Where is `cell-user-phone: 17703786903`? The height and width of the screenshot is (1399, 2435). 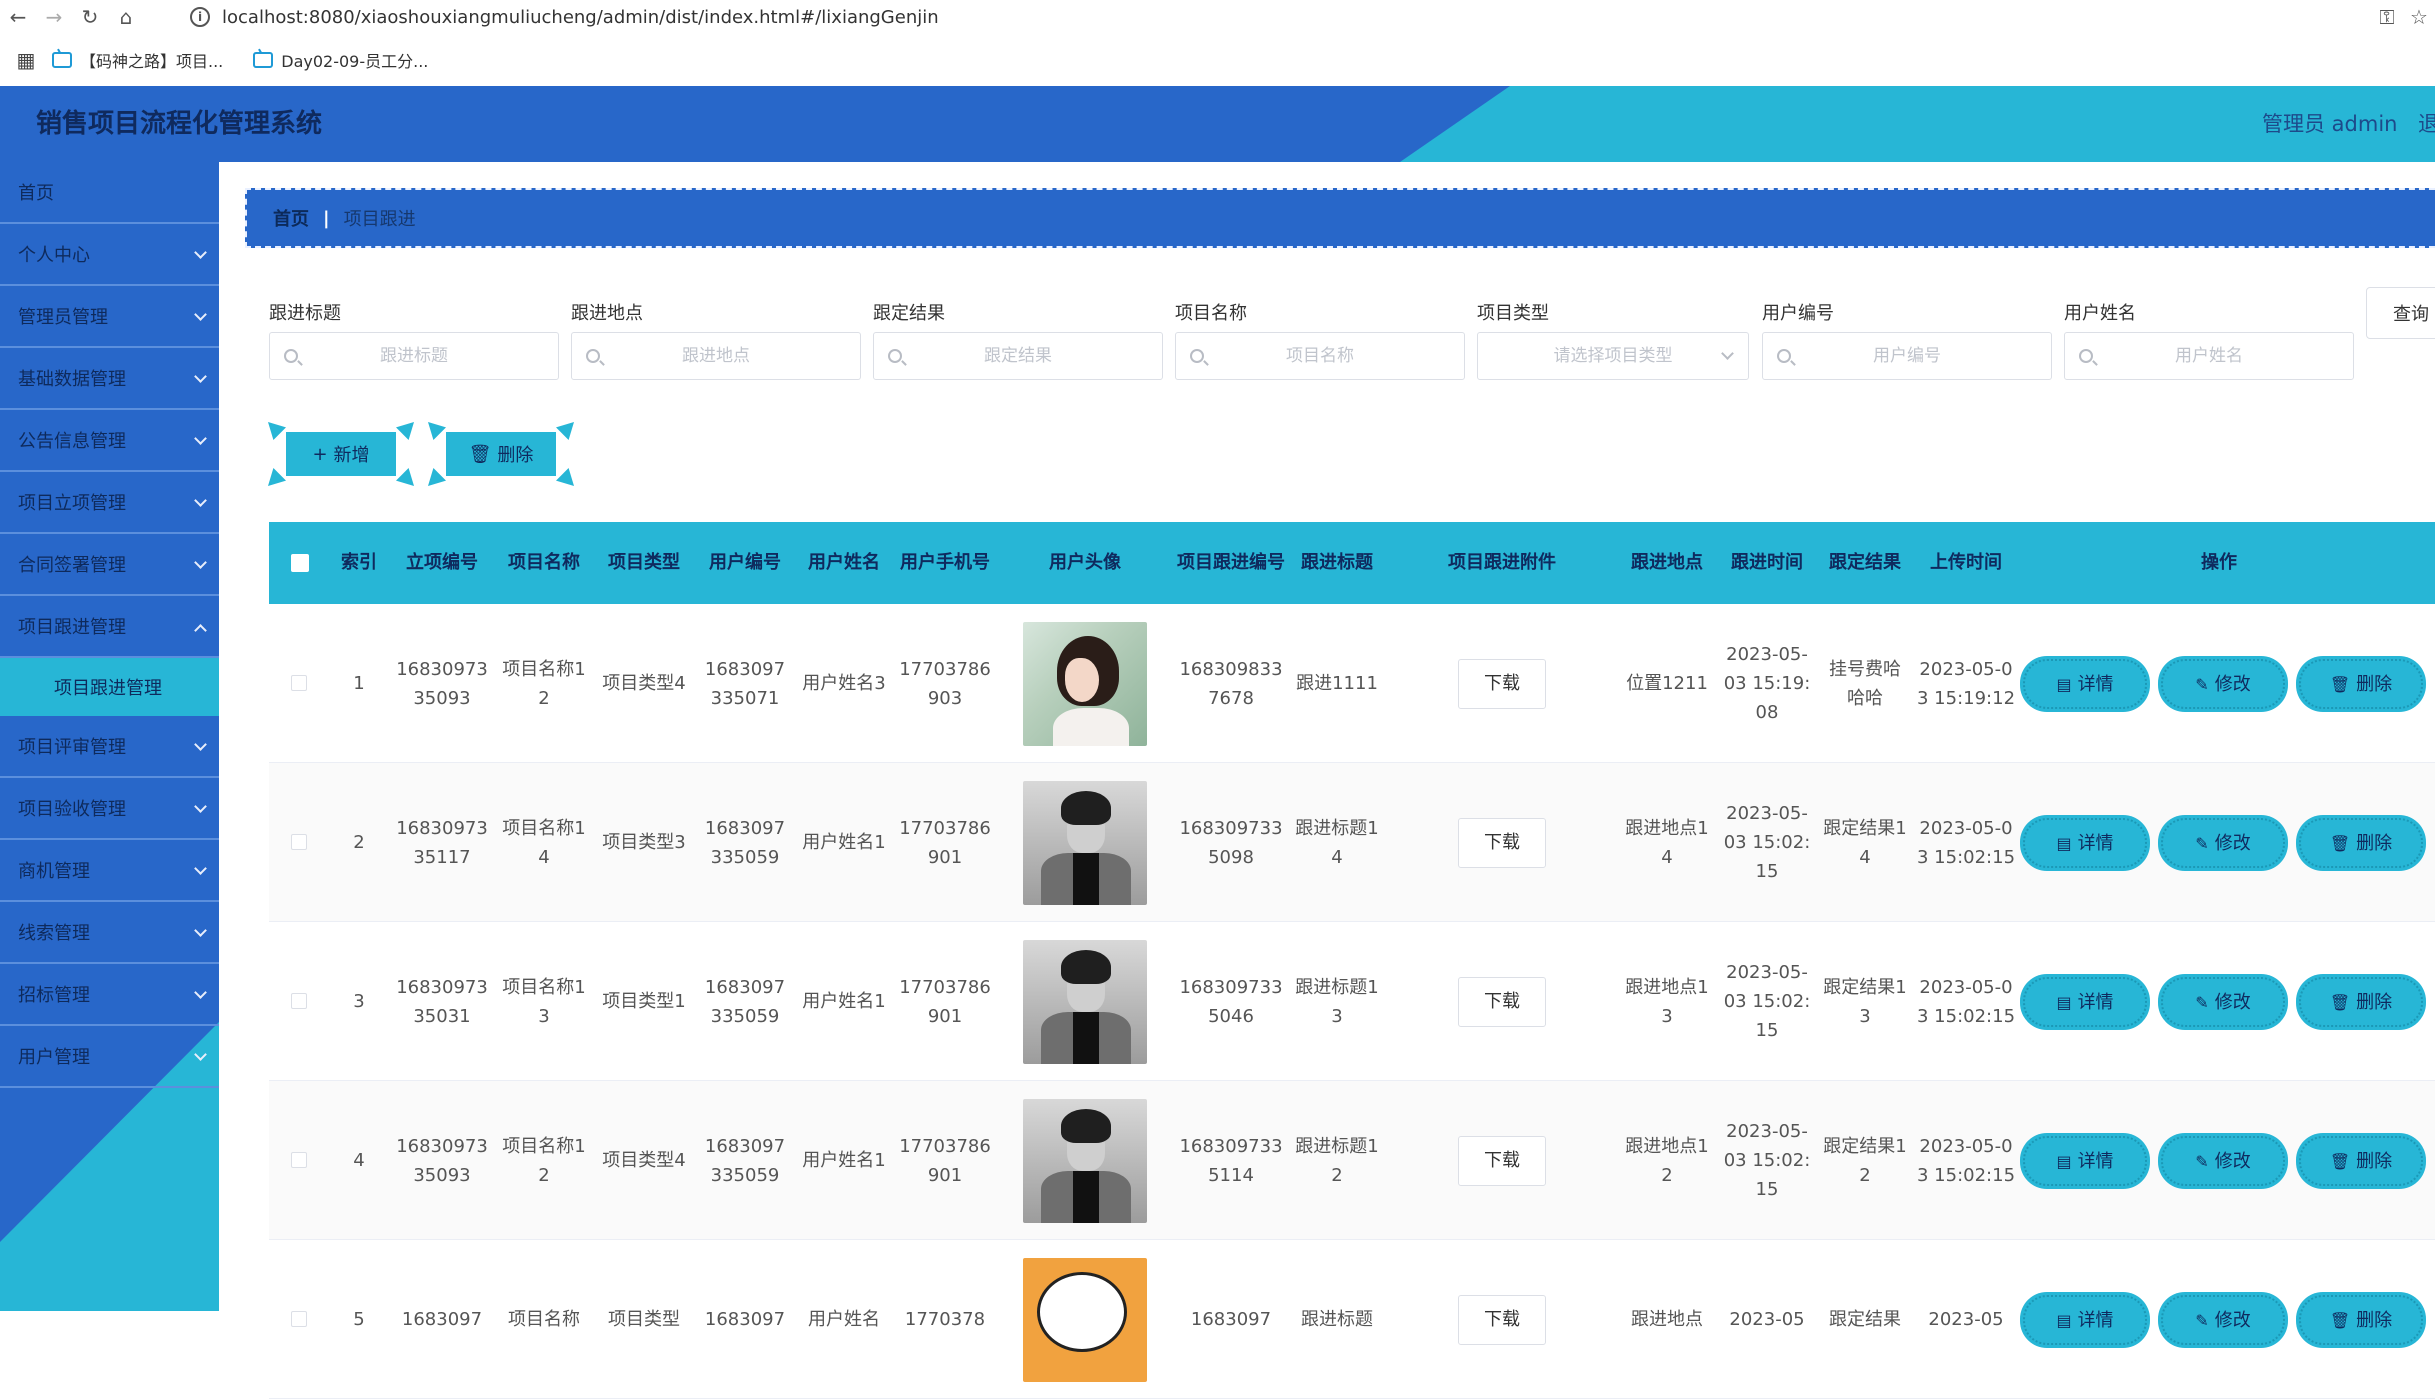 cell-user-phone: 17703786903 is located at coordinates (945, 683).